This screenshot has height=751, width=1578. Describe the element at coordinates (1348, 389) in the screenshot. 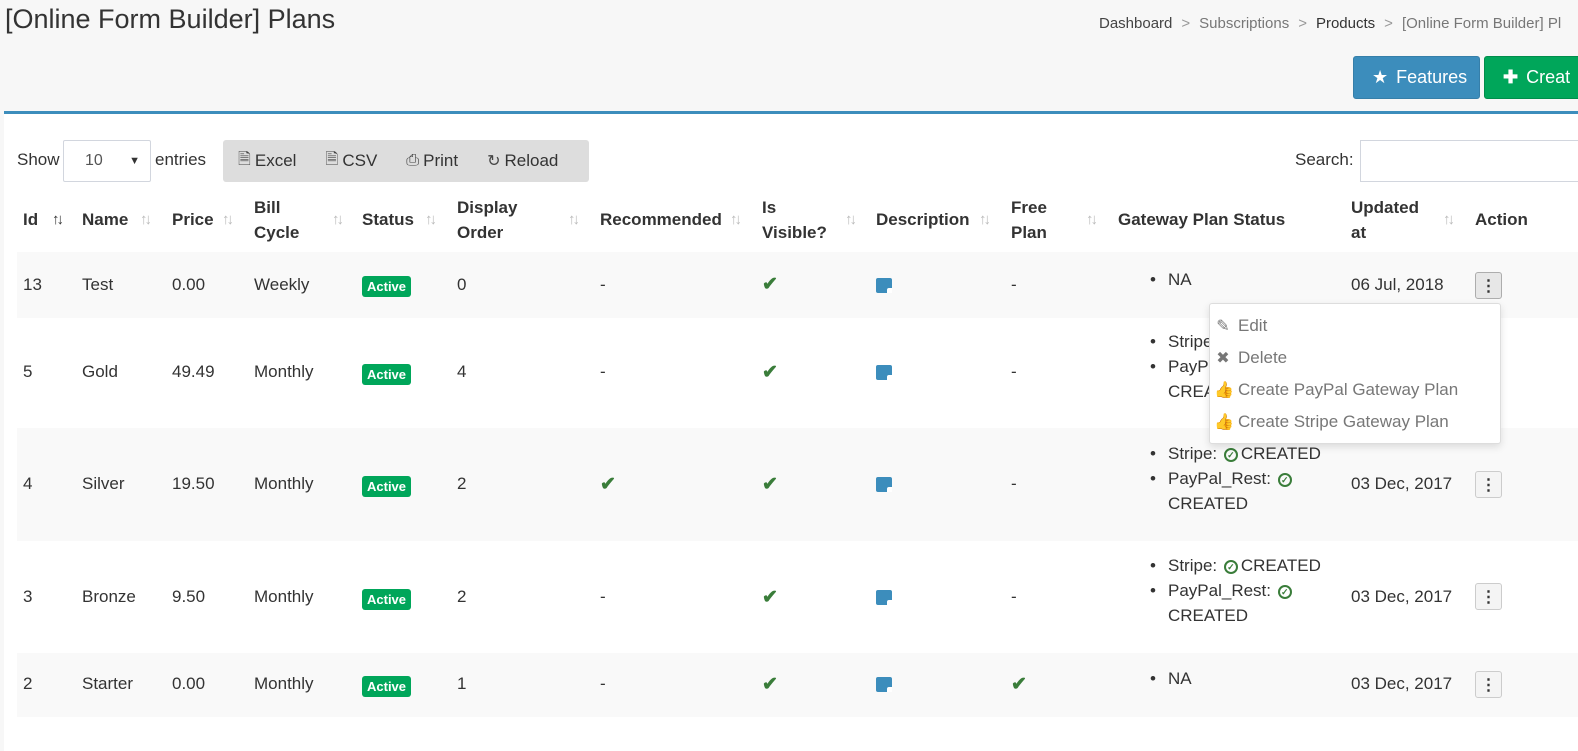

I see `menu-item-label: Create PayPal Gateway Plan` at that location.